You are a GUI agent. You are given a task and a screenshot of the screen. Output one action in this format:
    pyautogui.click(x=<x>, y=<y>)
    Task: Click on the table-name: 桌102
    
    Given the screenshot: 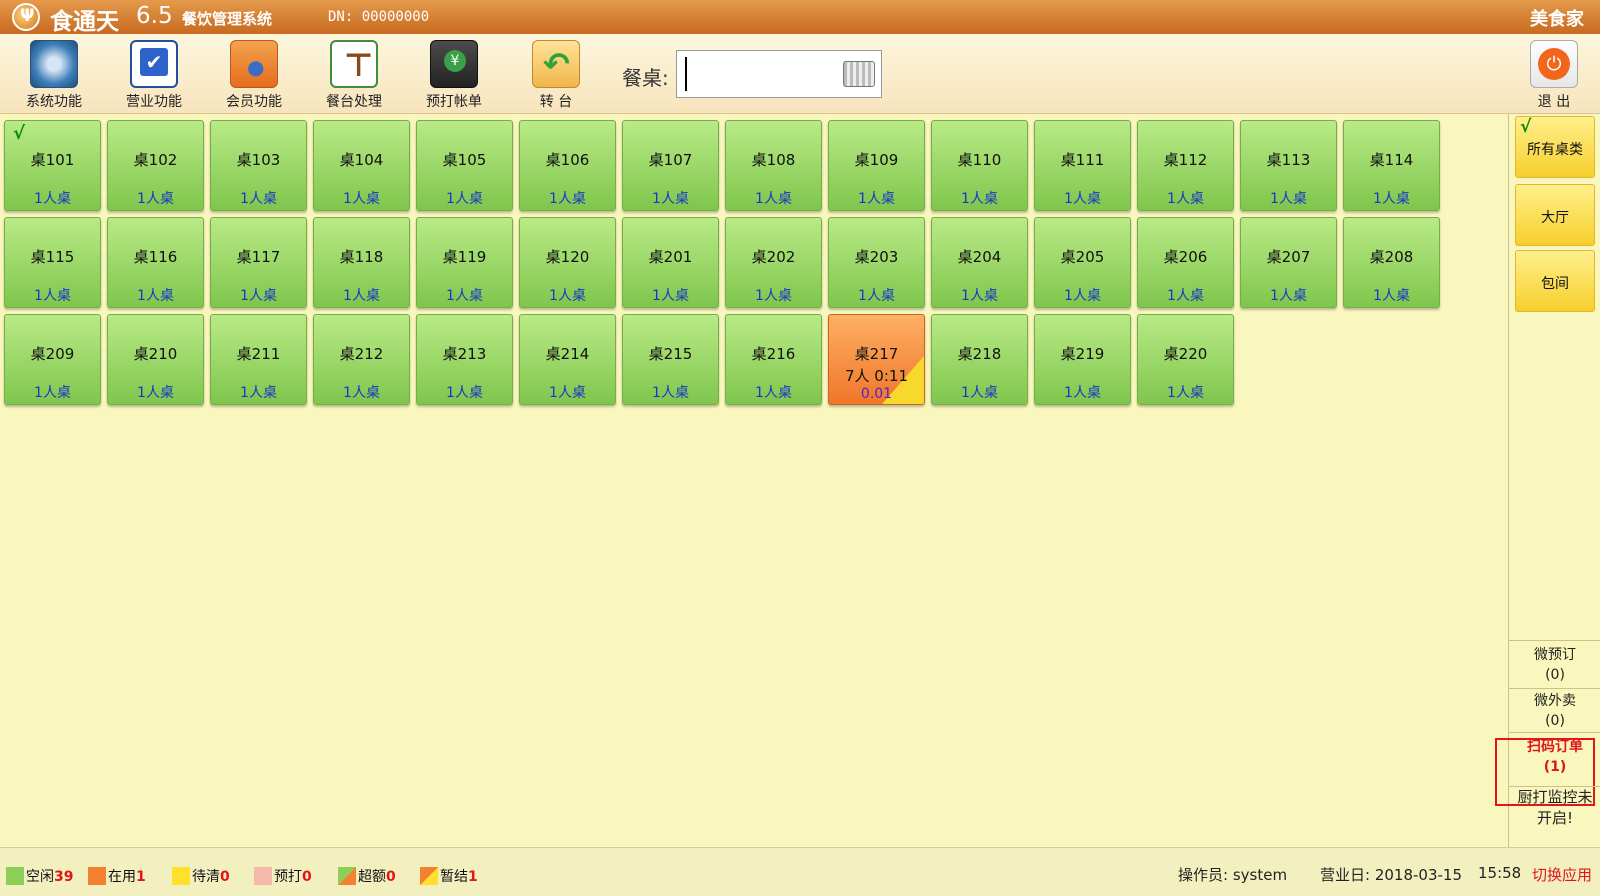 What is the action you would take?
    pyautogui.click(x=155, y=160)
    